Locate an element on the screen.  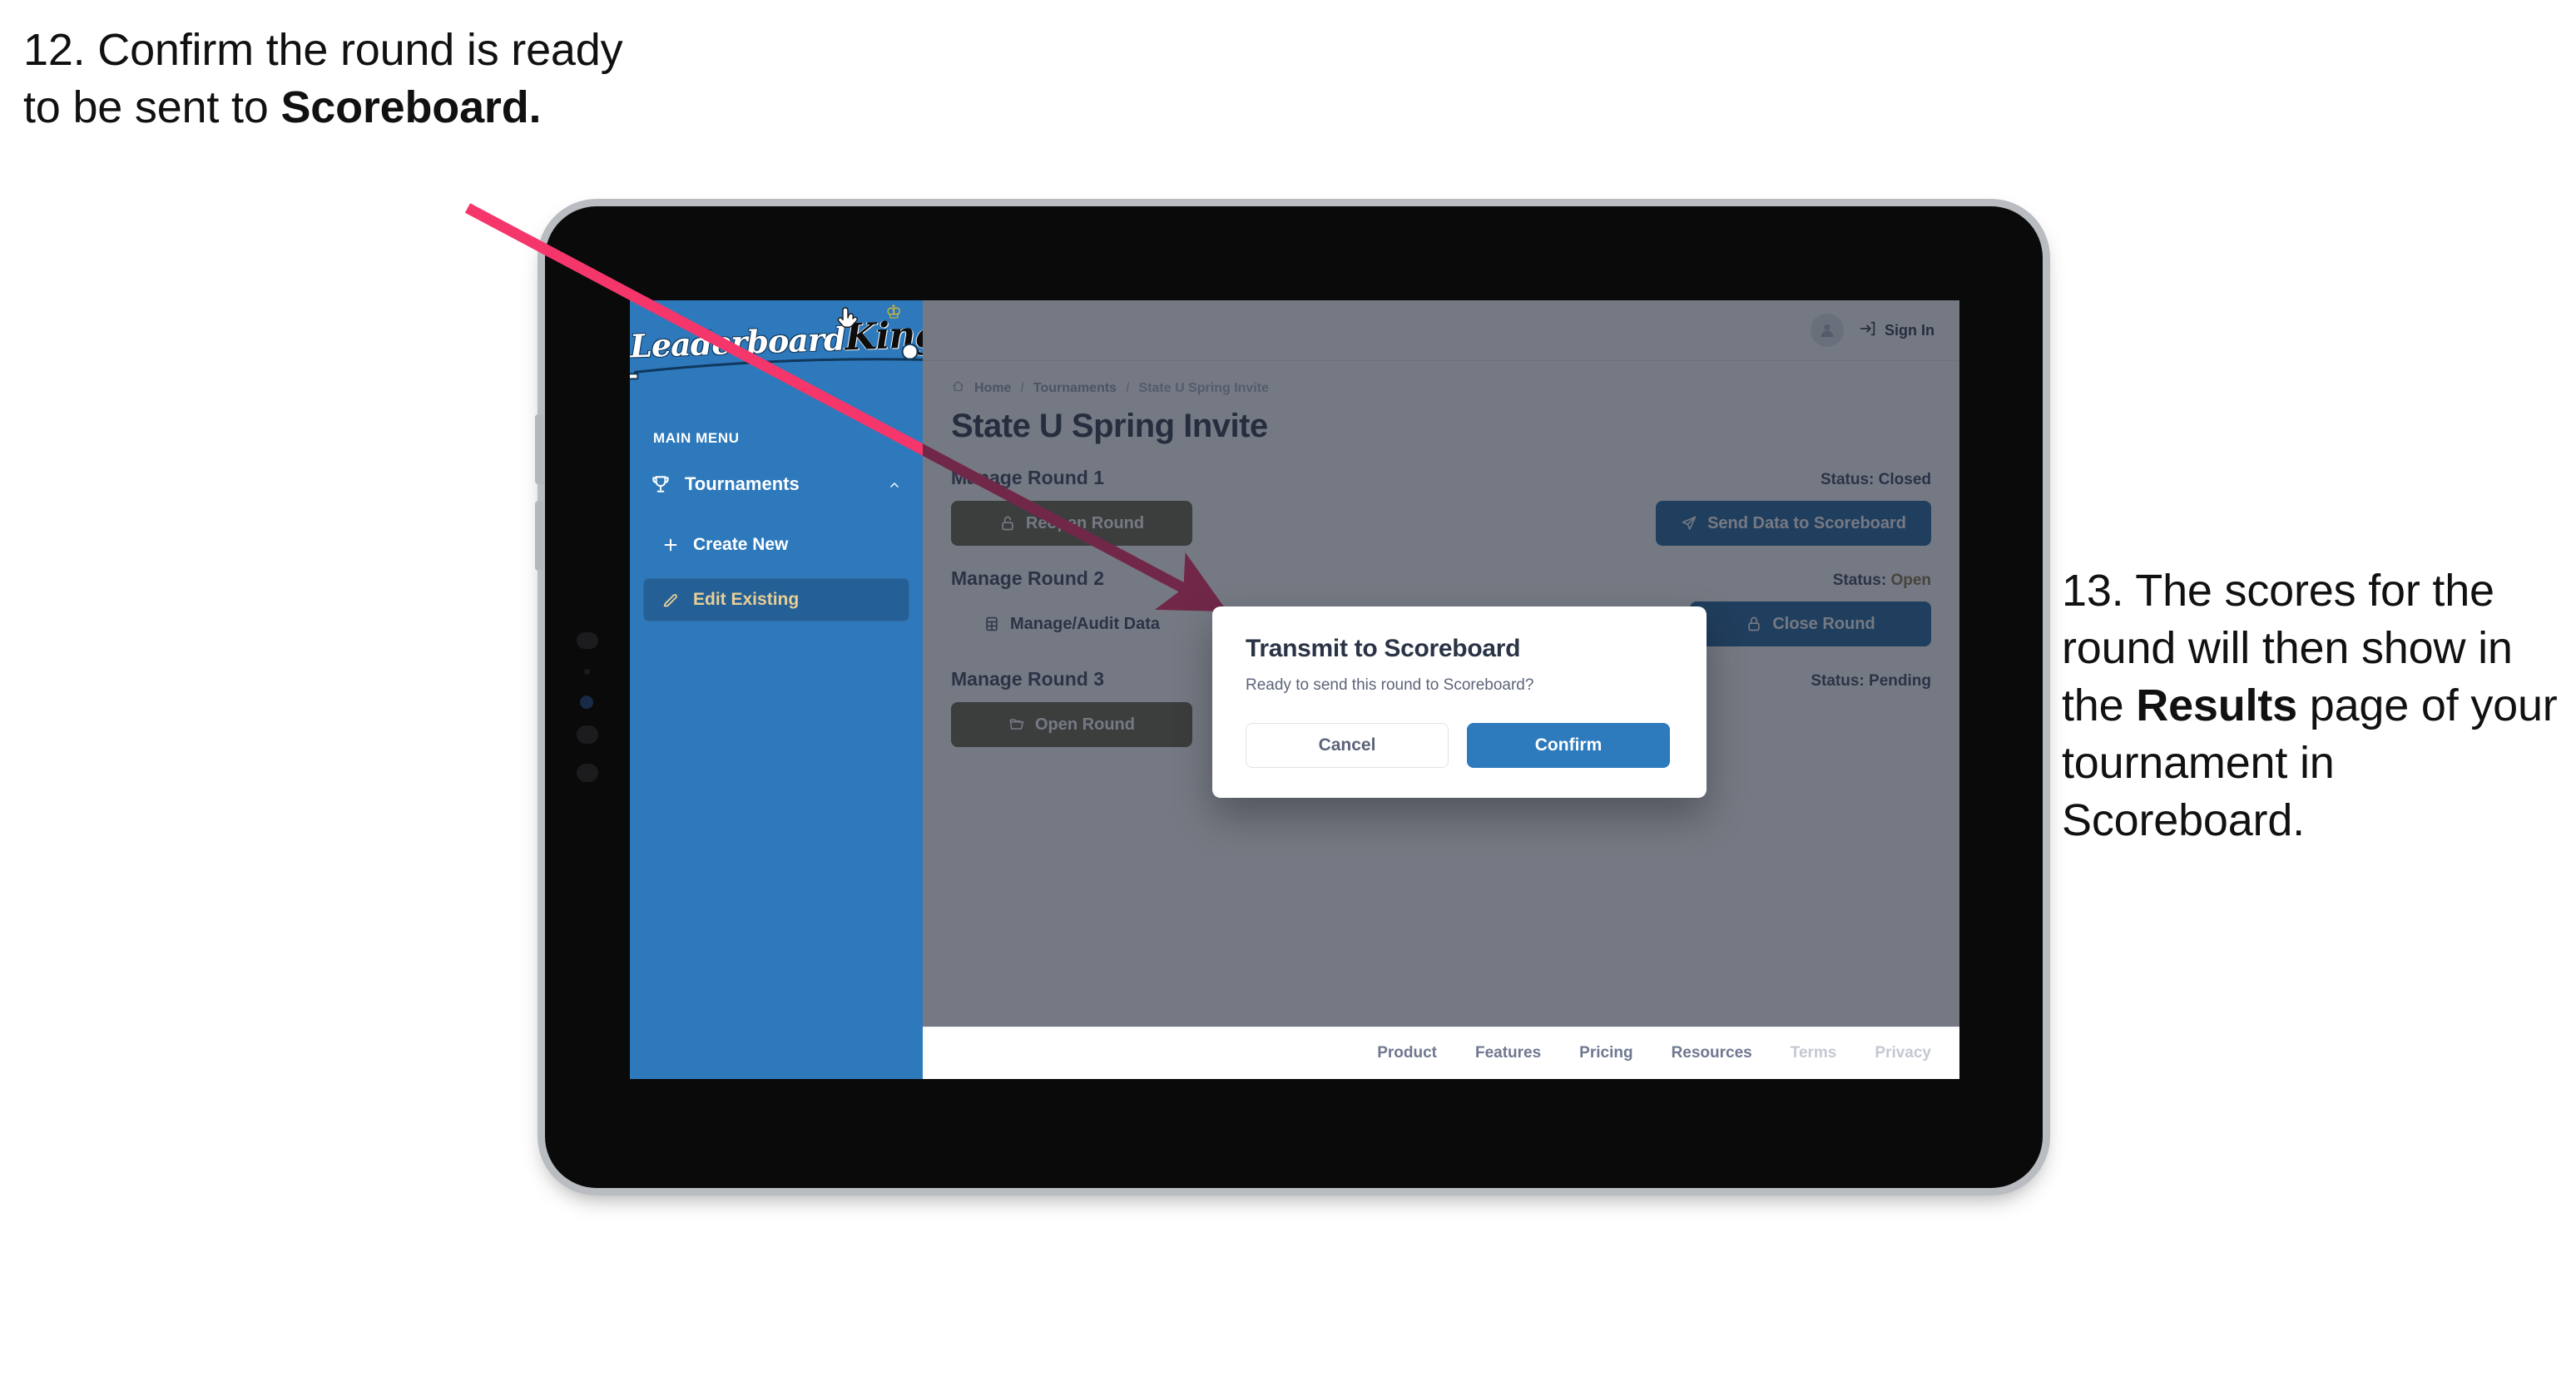
sidebar-item-tournaments: Tournaments is located at coordinates (777, 484).